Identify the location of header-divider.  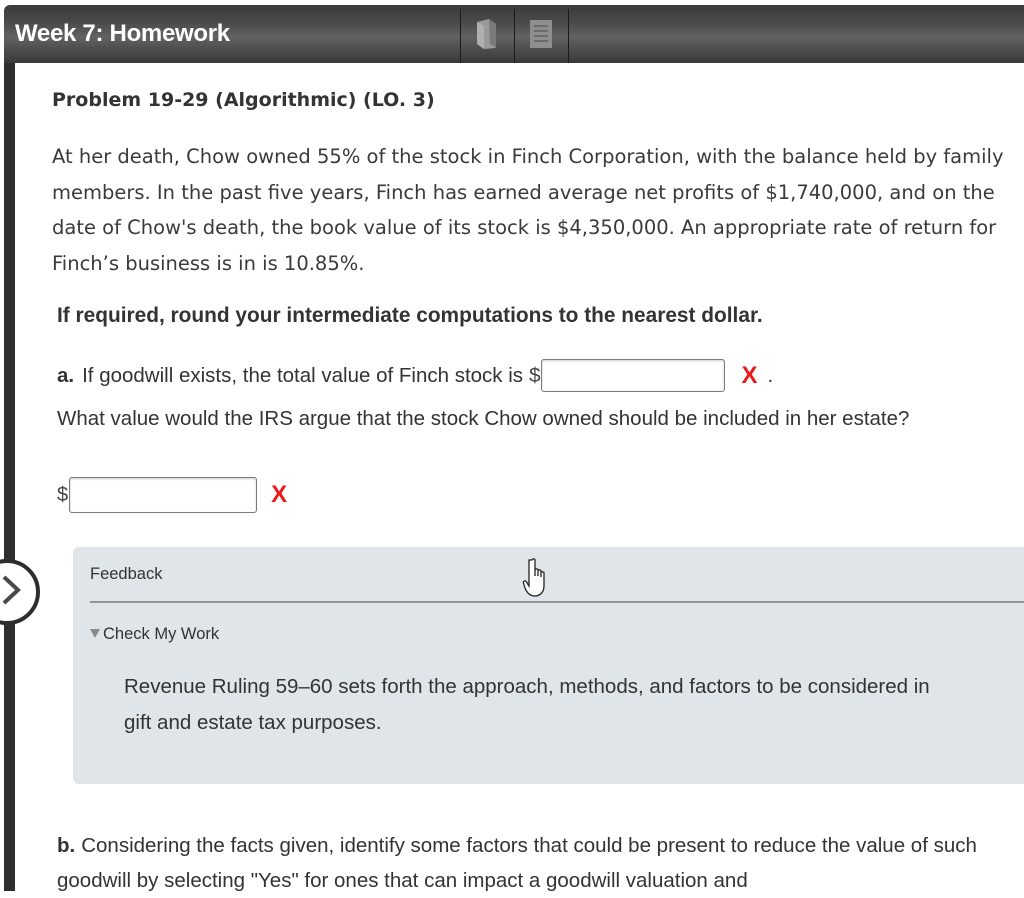
(568, 36).